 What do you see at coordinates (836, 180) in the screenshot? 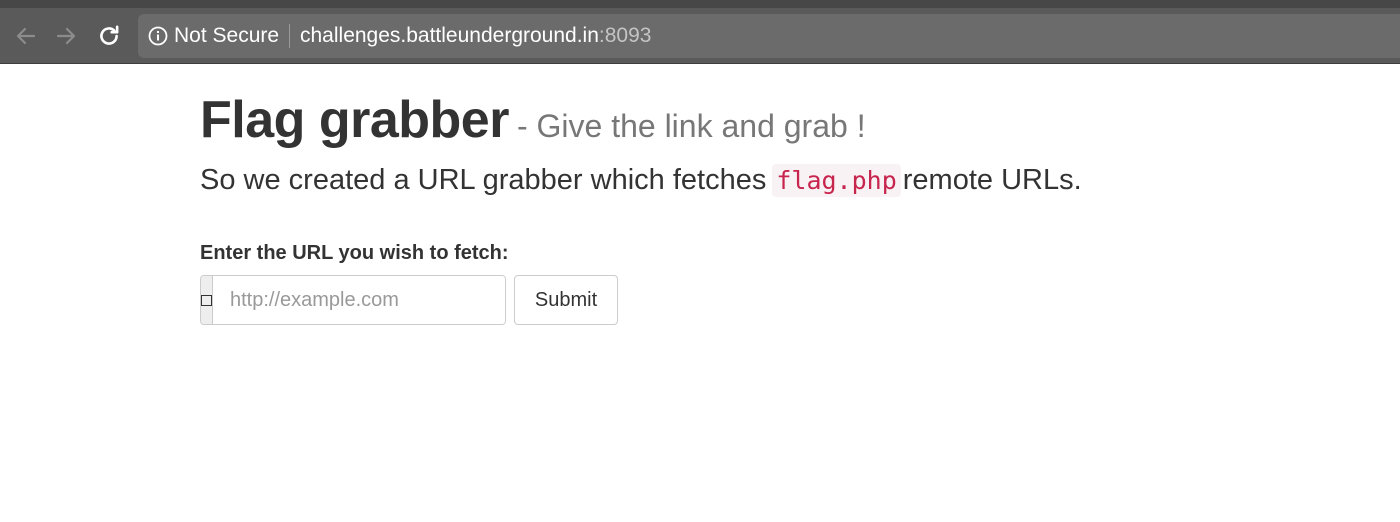
I see `code-snippet: flag.php` at bounding box center [836, 180].